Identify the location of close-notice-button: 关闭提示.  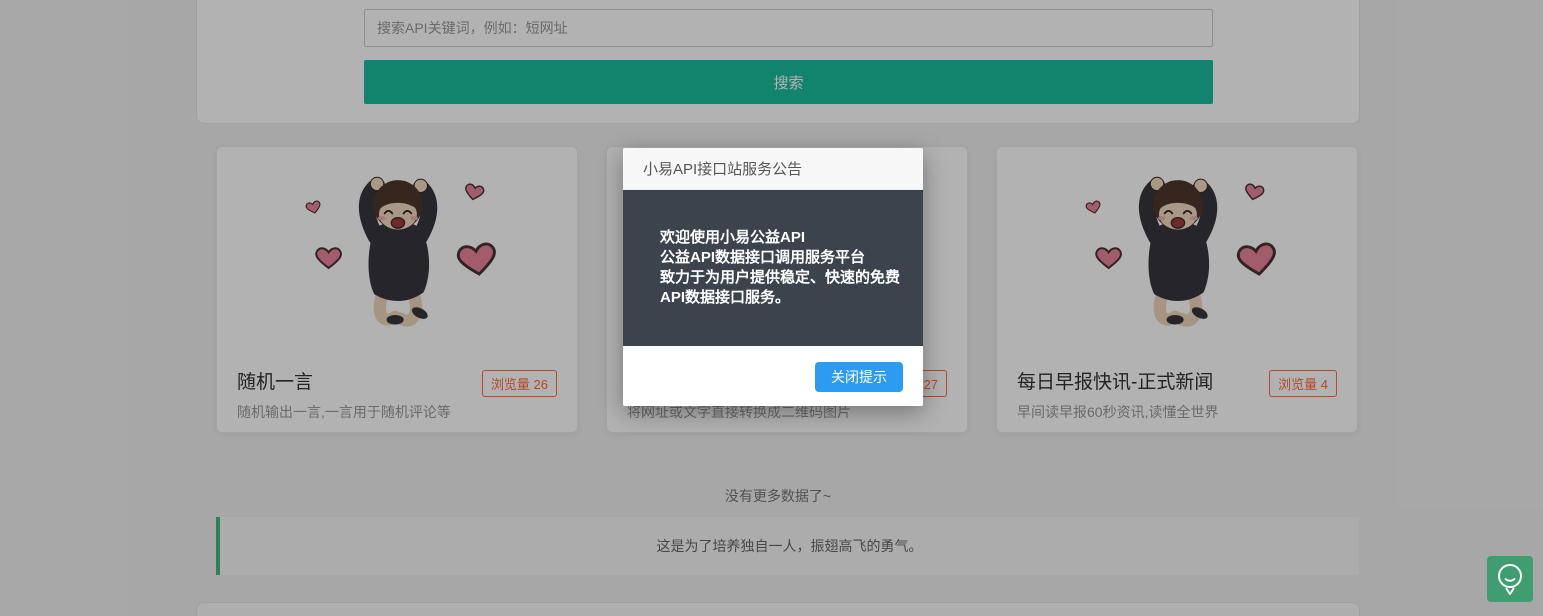
(859, 377).